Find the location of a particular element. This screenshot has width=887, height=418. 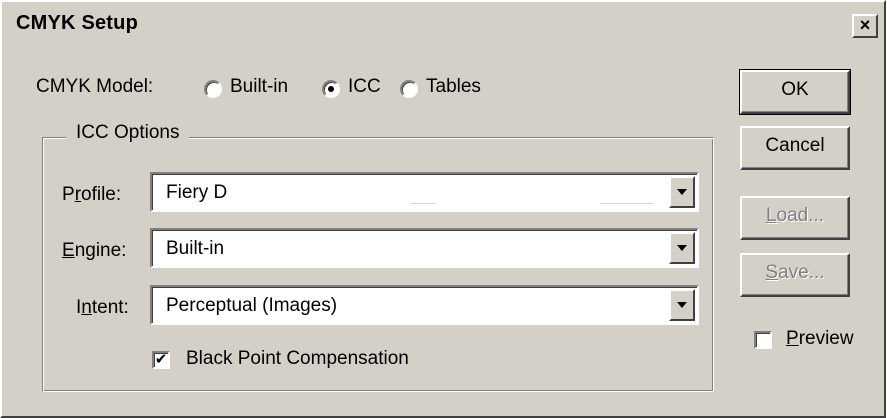

engine-select: Built-in is located at coordinates (424, 248).